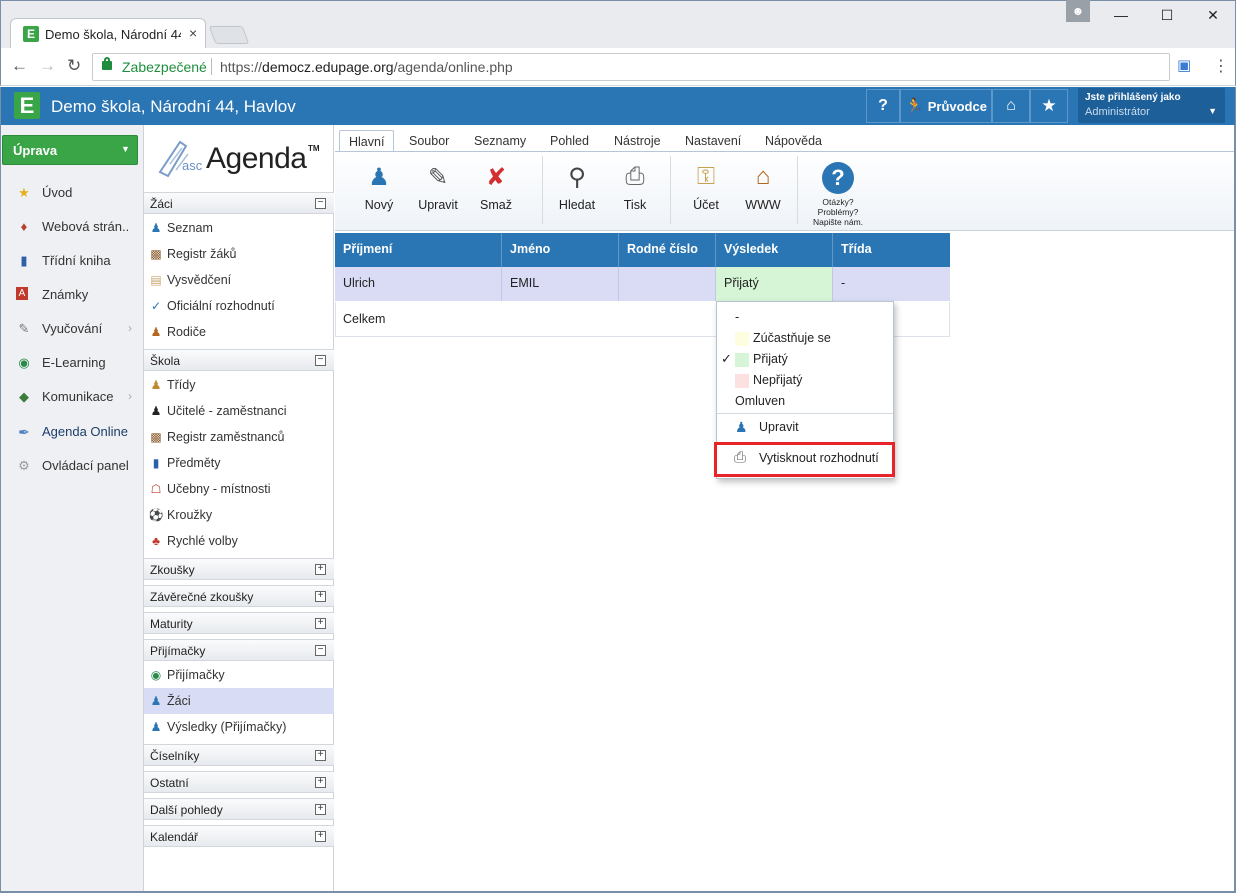 The width and height of the screenshot is (1236, 893). What do you see at coordinates (1167, 15) in the screenshot?
I see `maximize-icon: ☐` at bounding box center [1167, 15].